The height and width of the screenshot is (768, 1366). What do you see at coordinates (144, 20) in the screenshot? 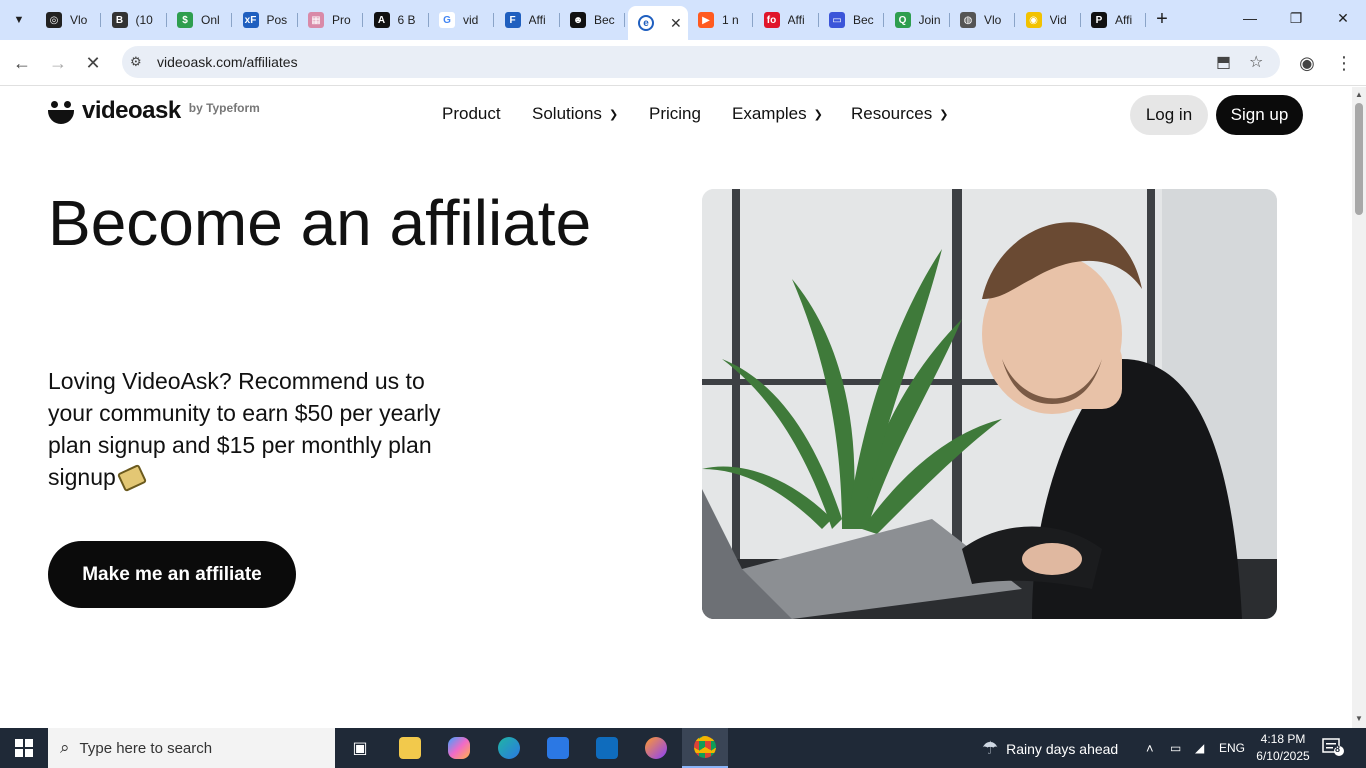
I see `tab-title: (10` at bounding box center [144, 20].